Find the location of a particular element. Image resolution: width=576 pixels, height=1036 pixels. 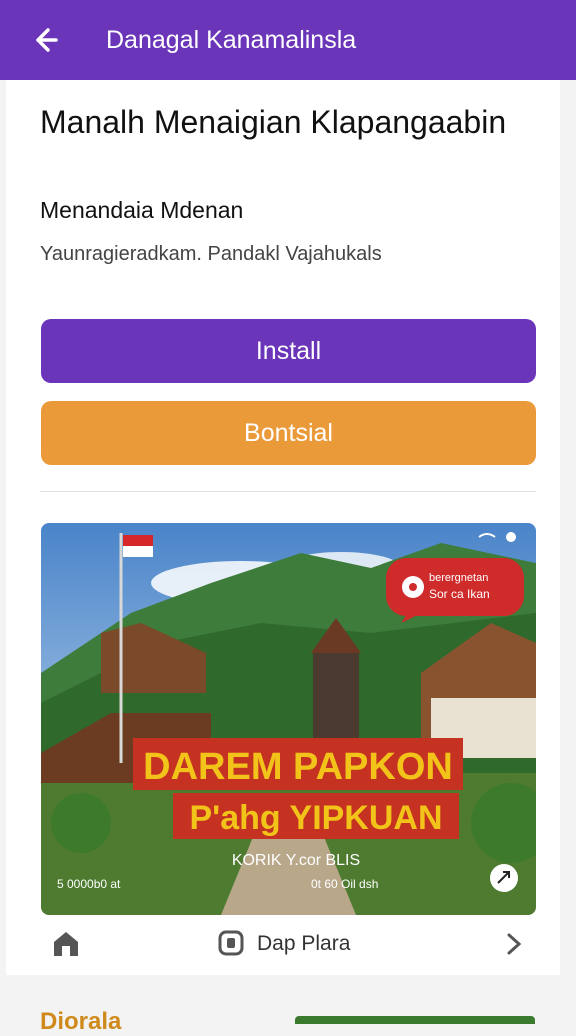

app-icon is located at coordinates (231, 943).